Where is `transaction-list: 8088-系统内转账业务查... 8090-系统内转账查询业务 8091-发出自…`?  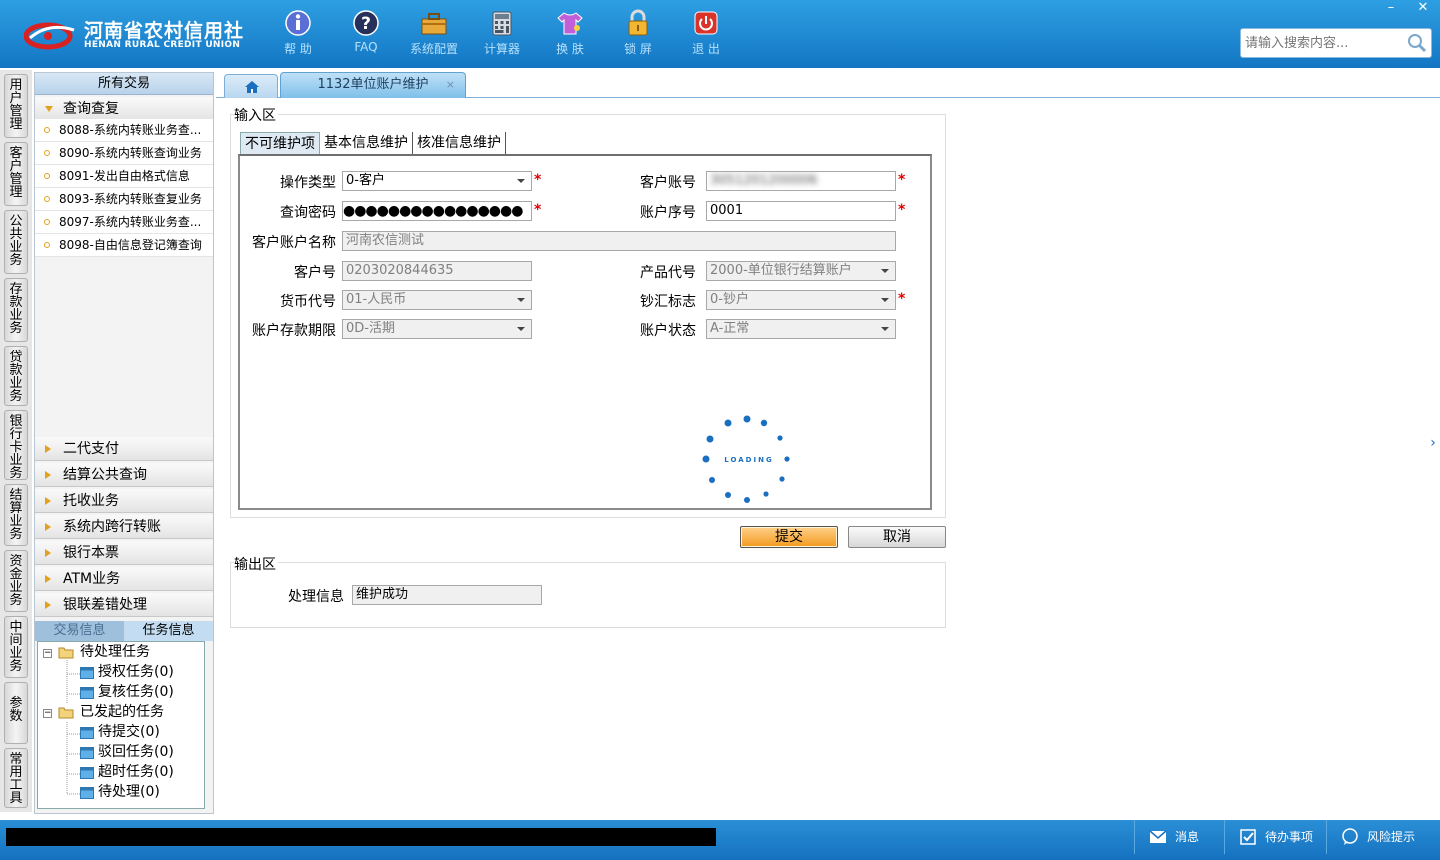 transaction-list: 8088-系统内转账业务查... 8090-系统内转账查询业务 8091-发出自… is located at coordinates (124, 188).